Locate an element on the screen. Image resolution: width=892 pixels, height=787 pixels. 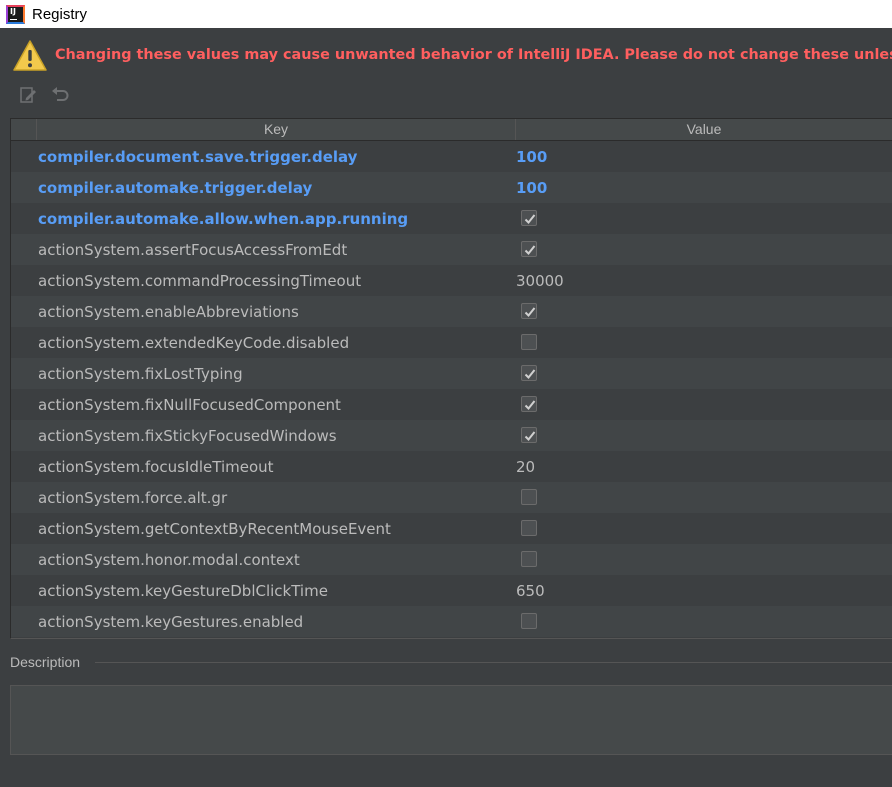
row-key: actionSystem.fixStickyFocusedWindows is located at coordinates (187, 435).